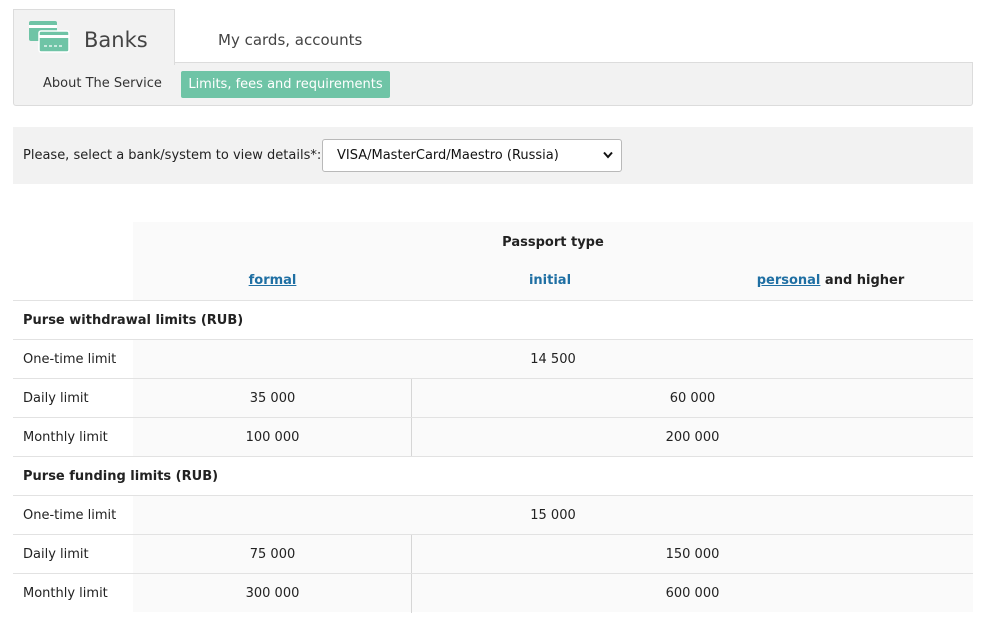  I want to click on row-value-formal: 300 000, so click(272, 593).